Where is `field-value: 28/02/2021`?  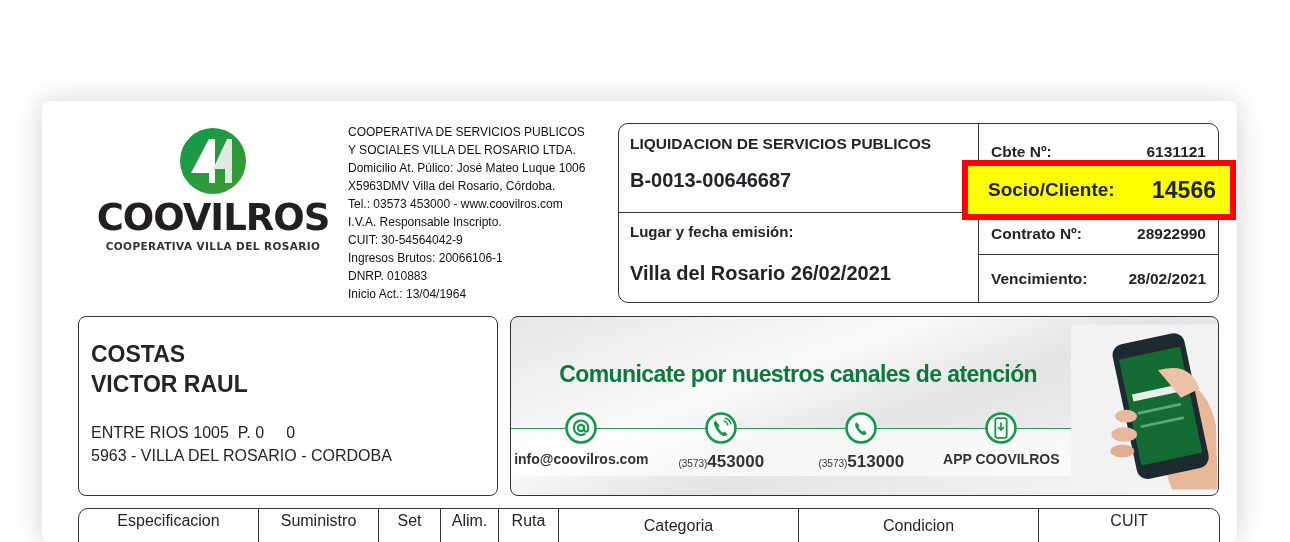 field-value: 28/02/2021 is located at coordinates (1167, 278).